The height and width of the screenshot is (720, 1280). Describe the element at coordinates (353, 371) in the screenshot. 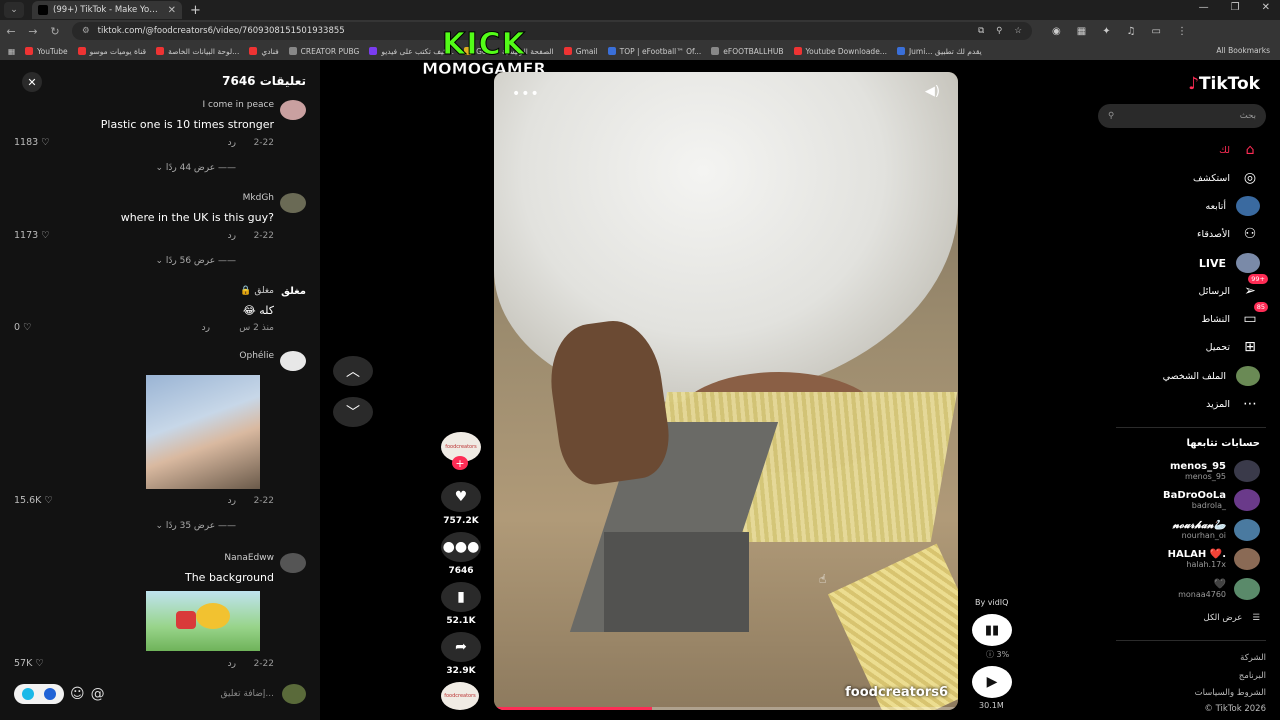

I see `previous-video-button: ︿` at that location.